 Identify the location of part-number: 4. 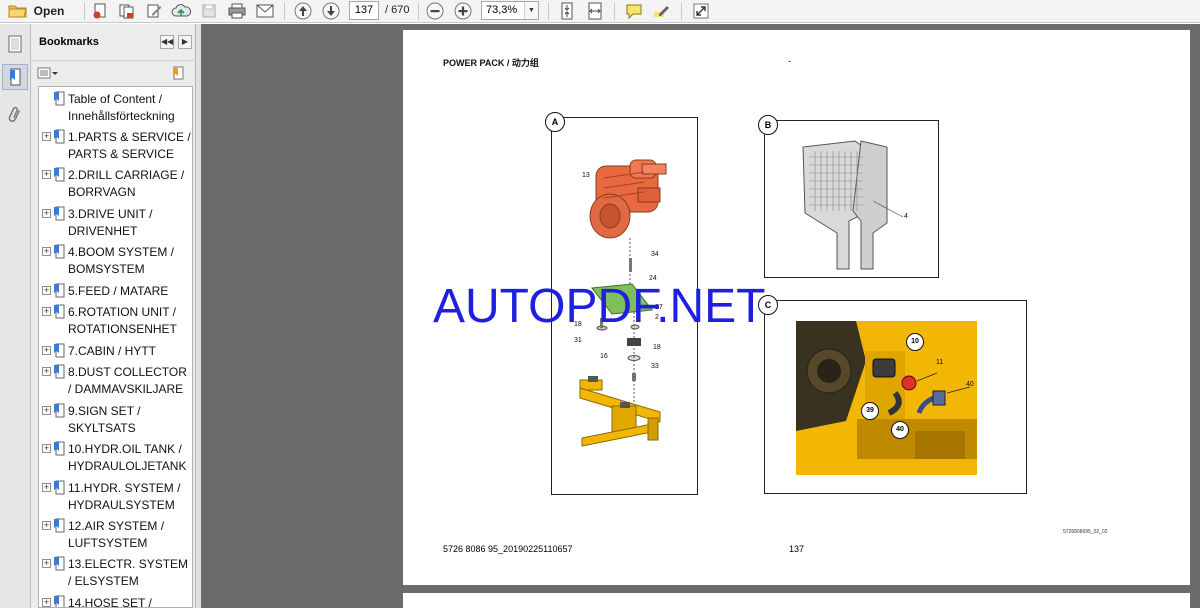
(906, 216).